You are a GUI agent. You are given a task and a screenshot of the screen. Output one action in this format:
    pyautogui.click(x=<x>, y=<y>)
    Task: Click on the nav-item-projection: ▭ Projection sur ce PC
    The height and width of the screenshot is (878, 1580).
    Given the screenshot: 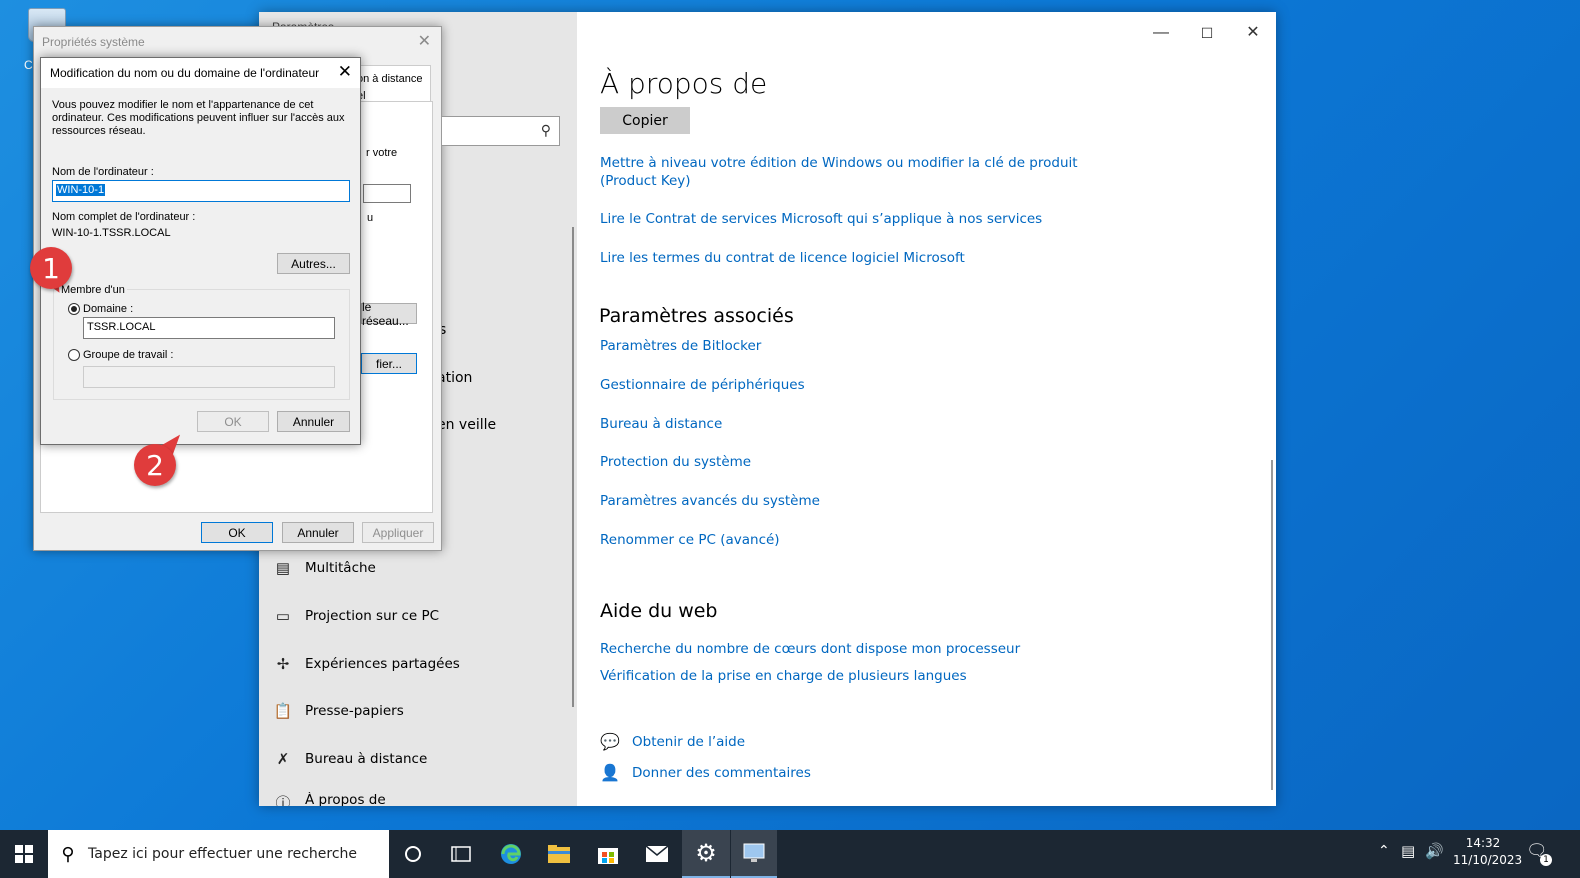 What is the action you would take?
    pyautogui.click(x=356, y=616)
    